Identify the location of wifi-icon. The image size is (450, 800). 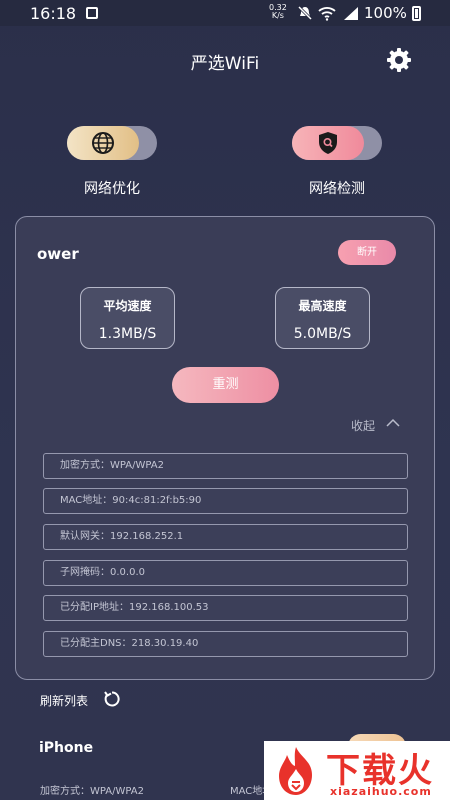
(327, 14).